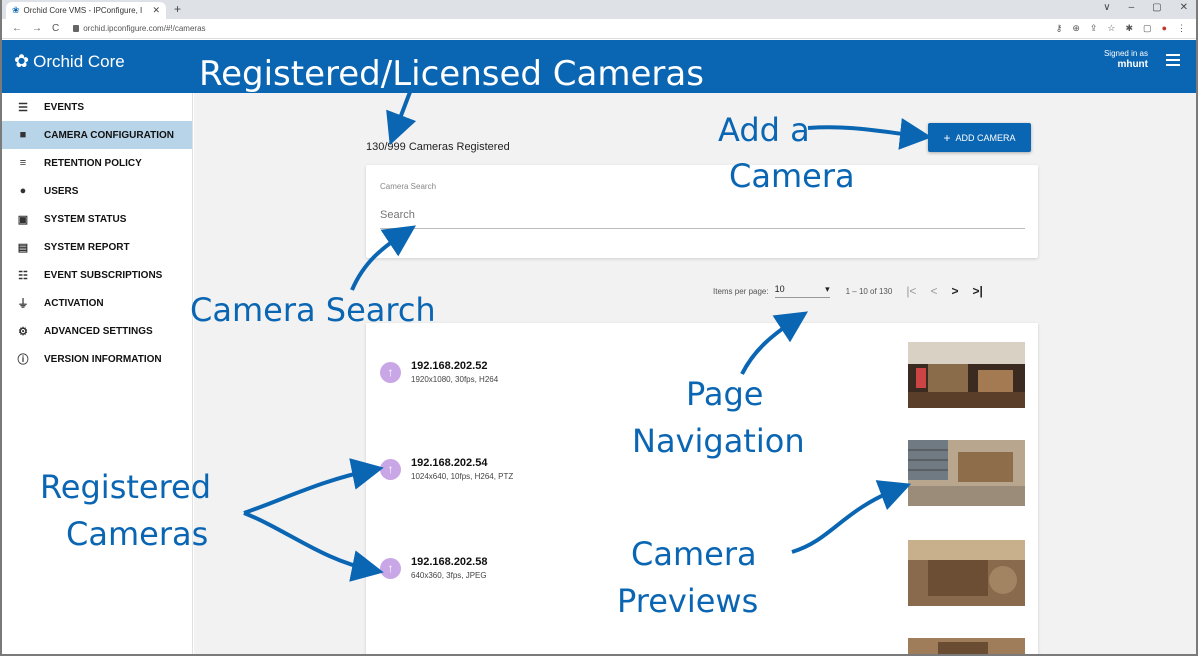  What do you see at coordinates (23, 191) in the screenshot?
I see `user-icon: ●` at bounding box center [23, 191].